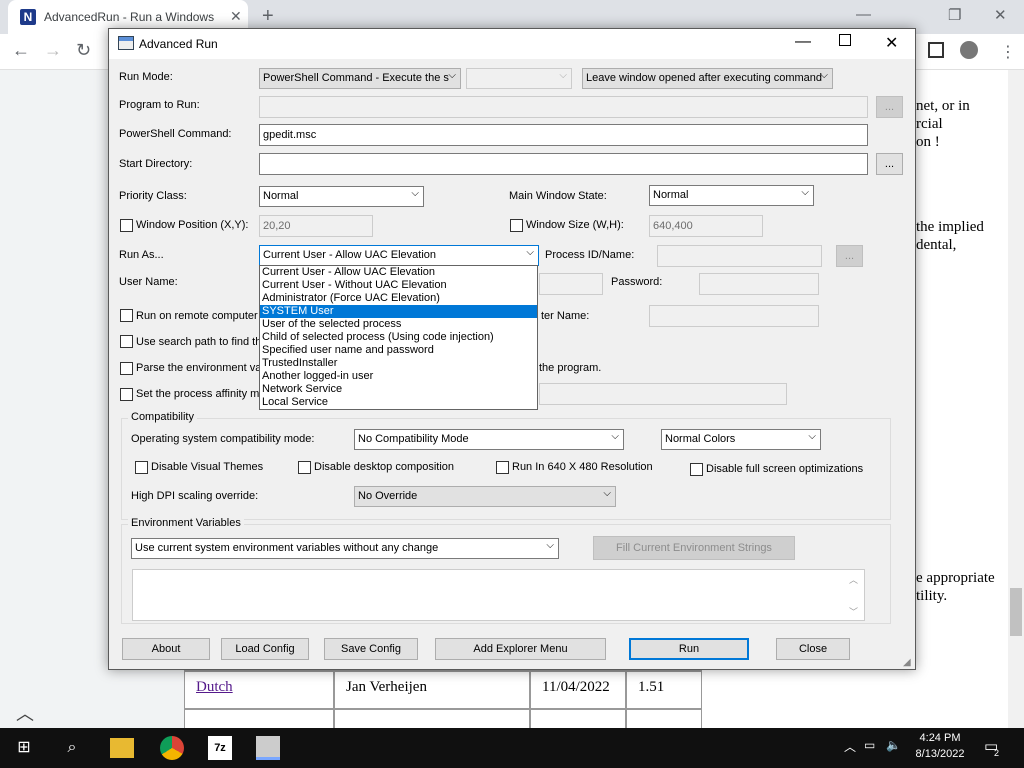 The height and width of the screenshot is (768, 1024). What do you see at coordinates (126, 368) in the screenshot?
I see `parse-env-checkbox` at bounding box center [126, 368].